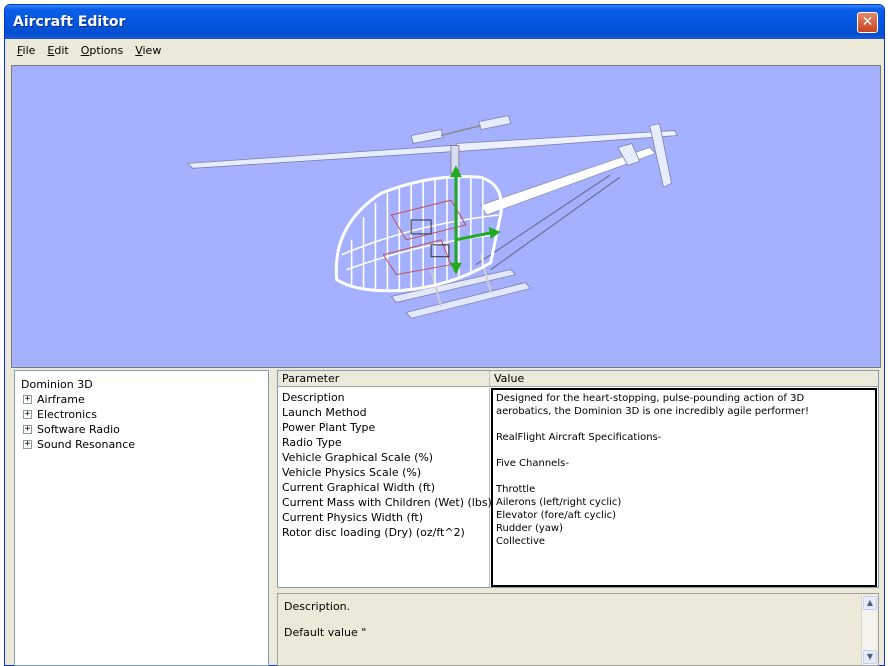 Image resolution: width=889 pixels, height=666 pixels. What do you see at coordinates (141, 414) in the screenshot?
I see `tree-item-electronics: + Electronics` at bounding box center [141, 414].